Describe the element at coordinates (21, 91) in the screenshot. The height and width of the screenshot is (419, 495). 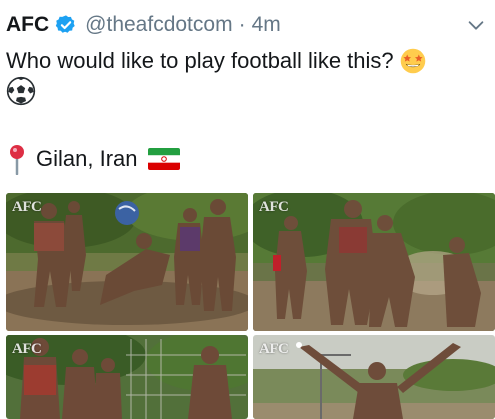
I see `soccer-ball-emoji-icon` at that location.